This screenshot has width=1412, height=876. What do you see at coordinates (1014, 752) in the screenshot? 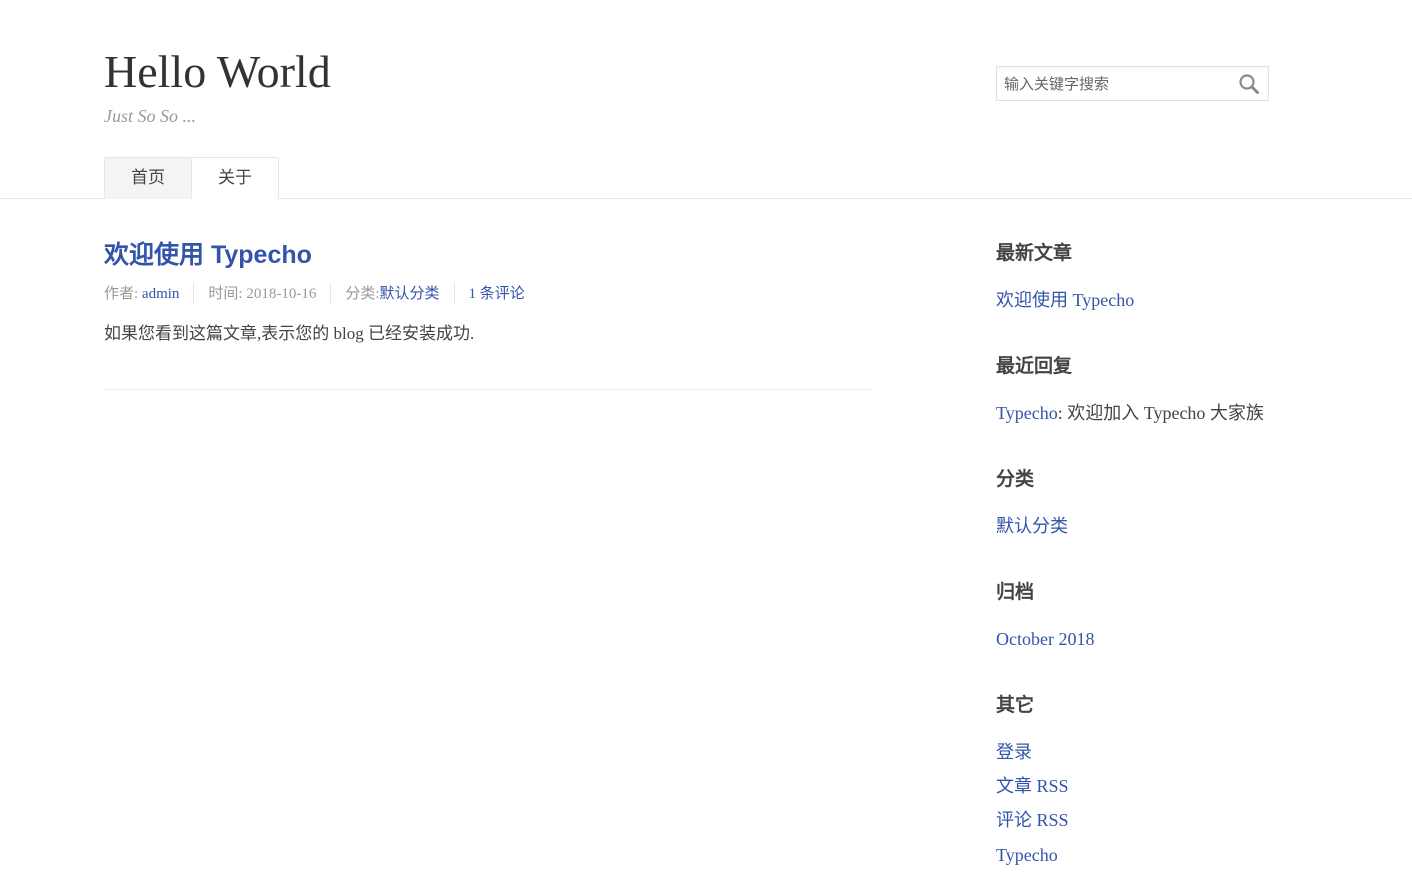
I see `login-link: 登录` at bounding box center [1014, 752].